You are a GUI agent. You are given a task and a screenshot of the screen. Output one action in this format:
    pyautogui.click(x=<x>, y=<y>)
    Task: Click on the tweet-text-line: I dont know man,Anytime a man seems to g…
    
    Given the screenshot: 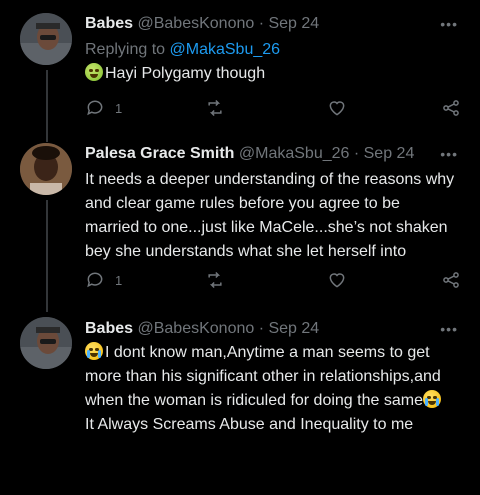 What is the action you would take?
    pyautogui.click(x=267, y=352)
    